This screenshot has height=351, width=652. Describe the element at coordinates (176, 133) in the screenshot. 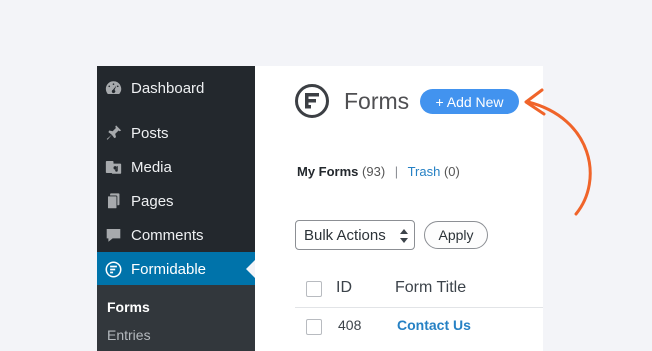

I see `sidebar-item-posts: Posts` at that location.